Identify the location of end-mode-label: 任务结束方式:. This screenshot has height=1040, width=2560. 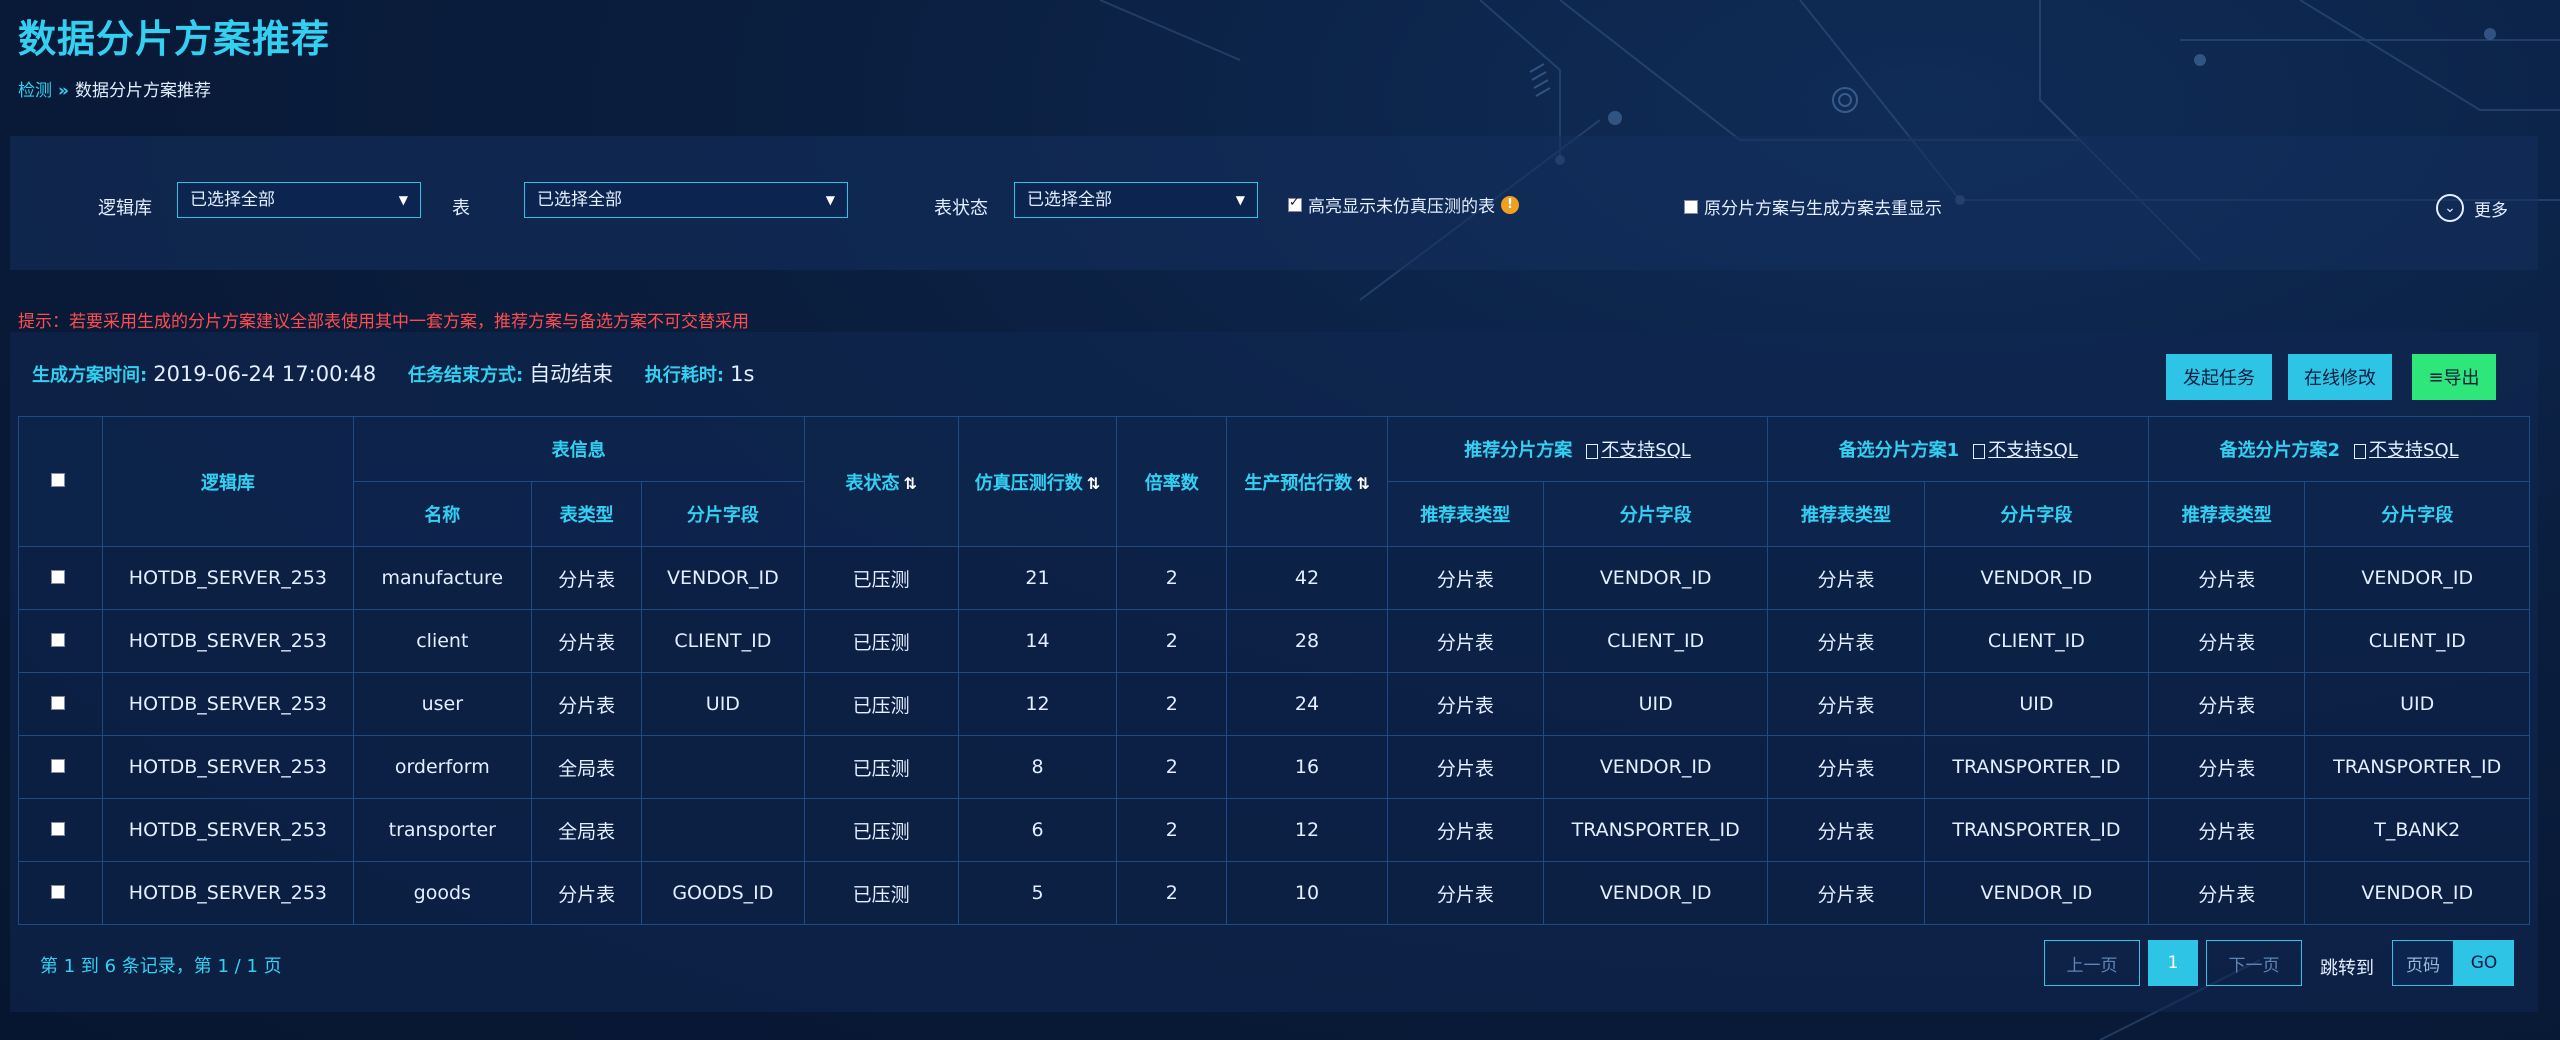
(465, 375).